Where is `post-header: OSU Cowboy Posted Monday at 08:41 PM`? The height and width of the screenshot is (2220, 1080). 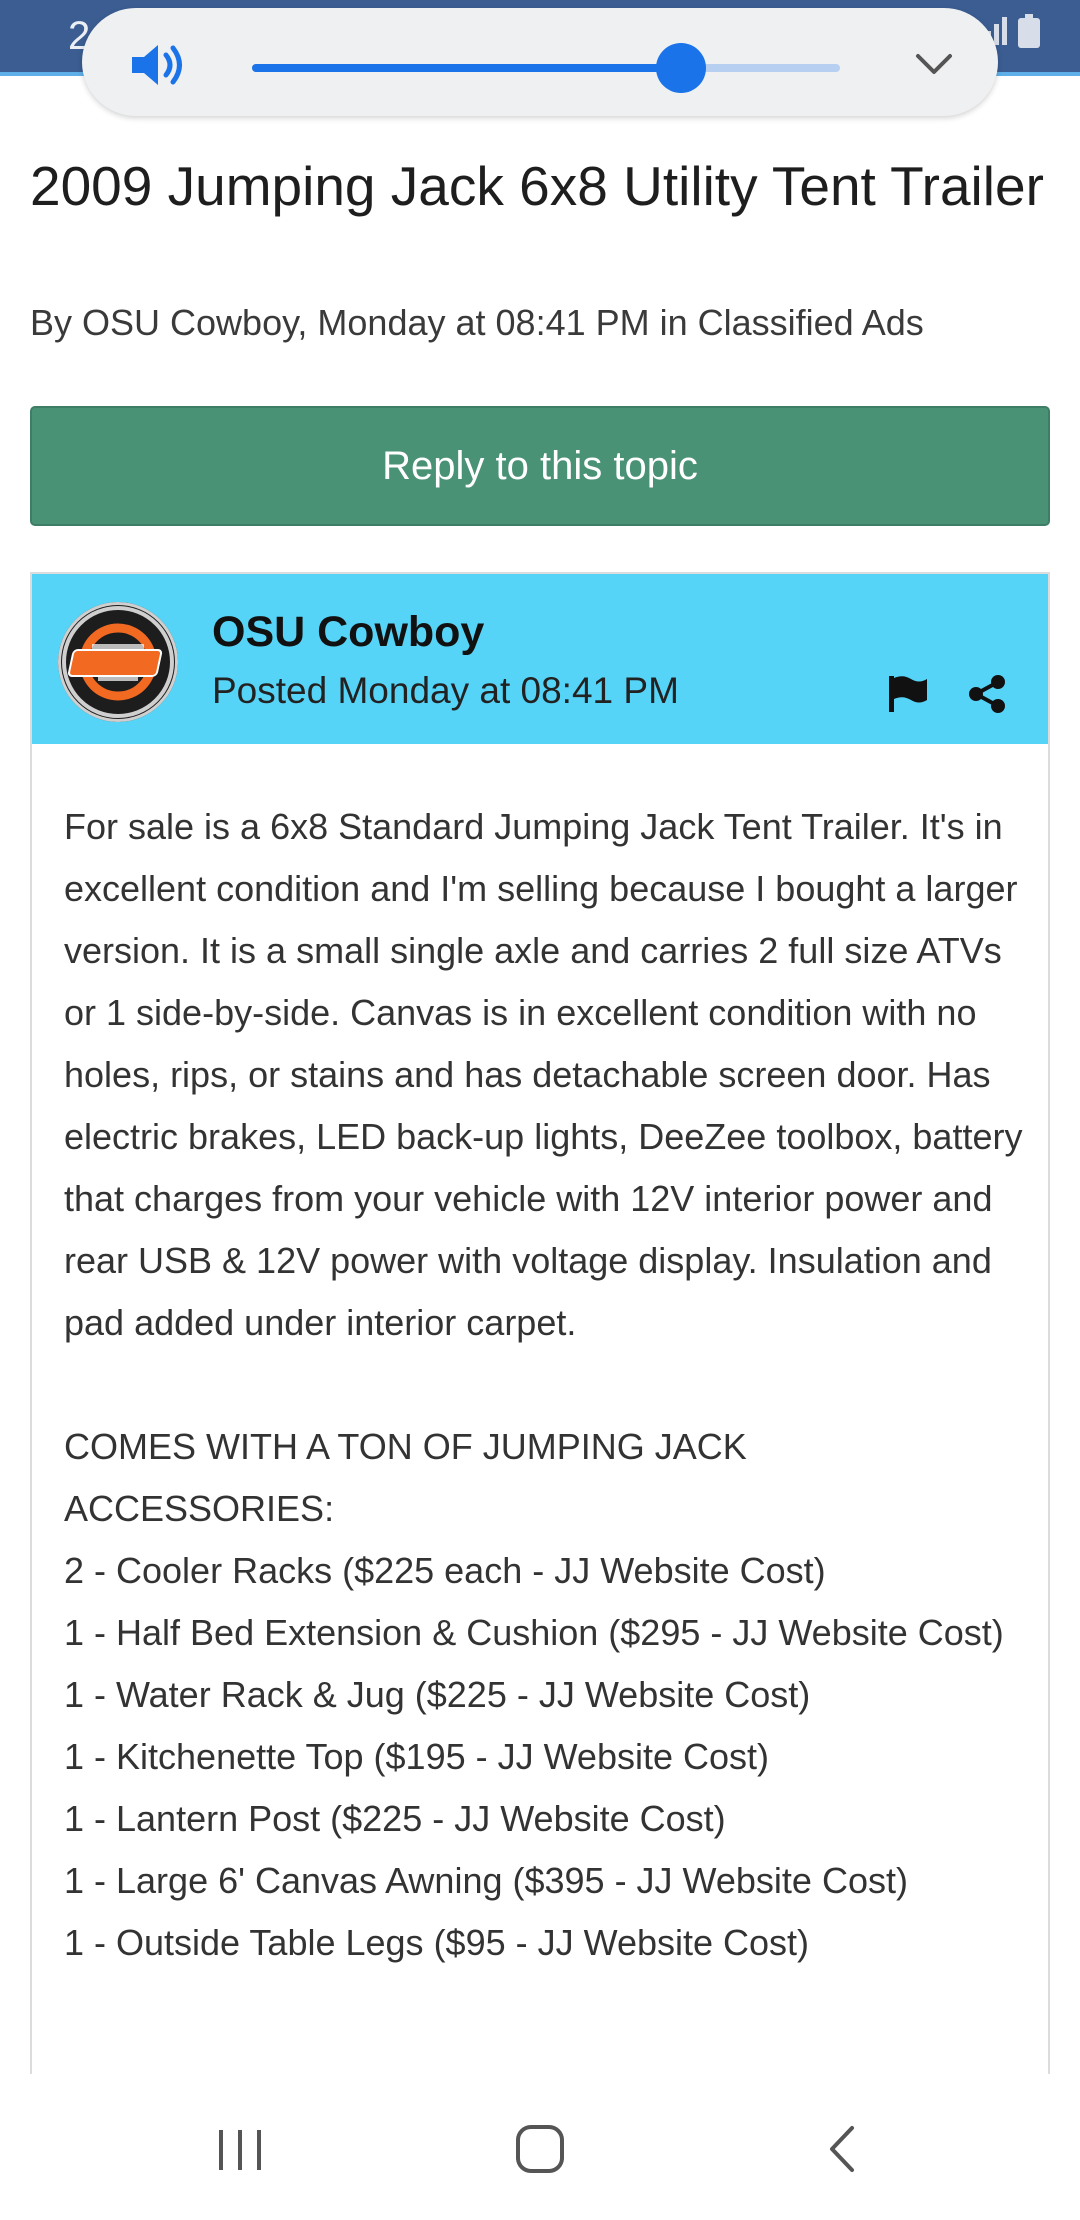 post-header: OSU Cowboy Posted Monday at 08:41 PM is located at coordinates (540, 659).